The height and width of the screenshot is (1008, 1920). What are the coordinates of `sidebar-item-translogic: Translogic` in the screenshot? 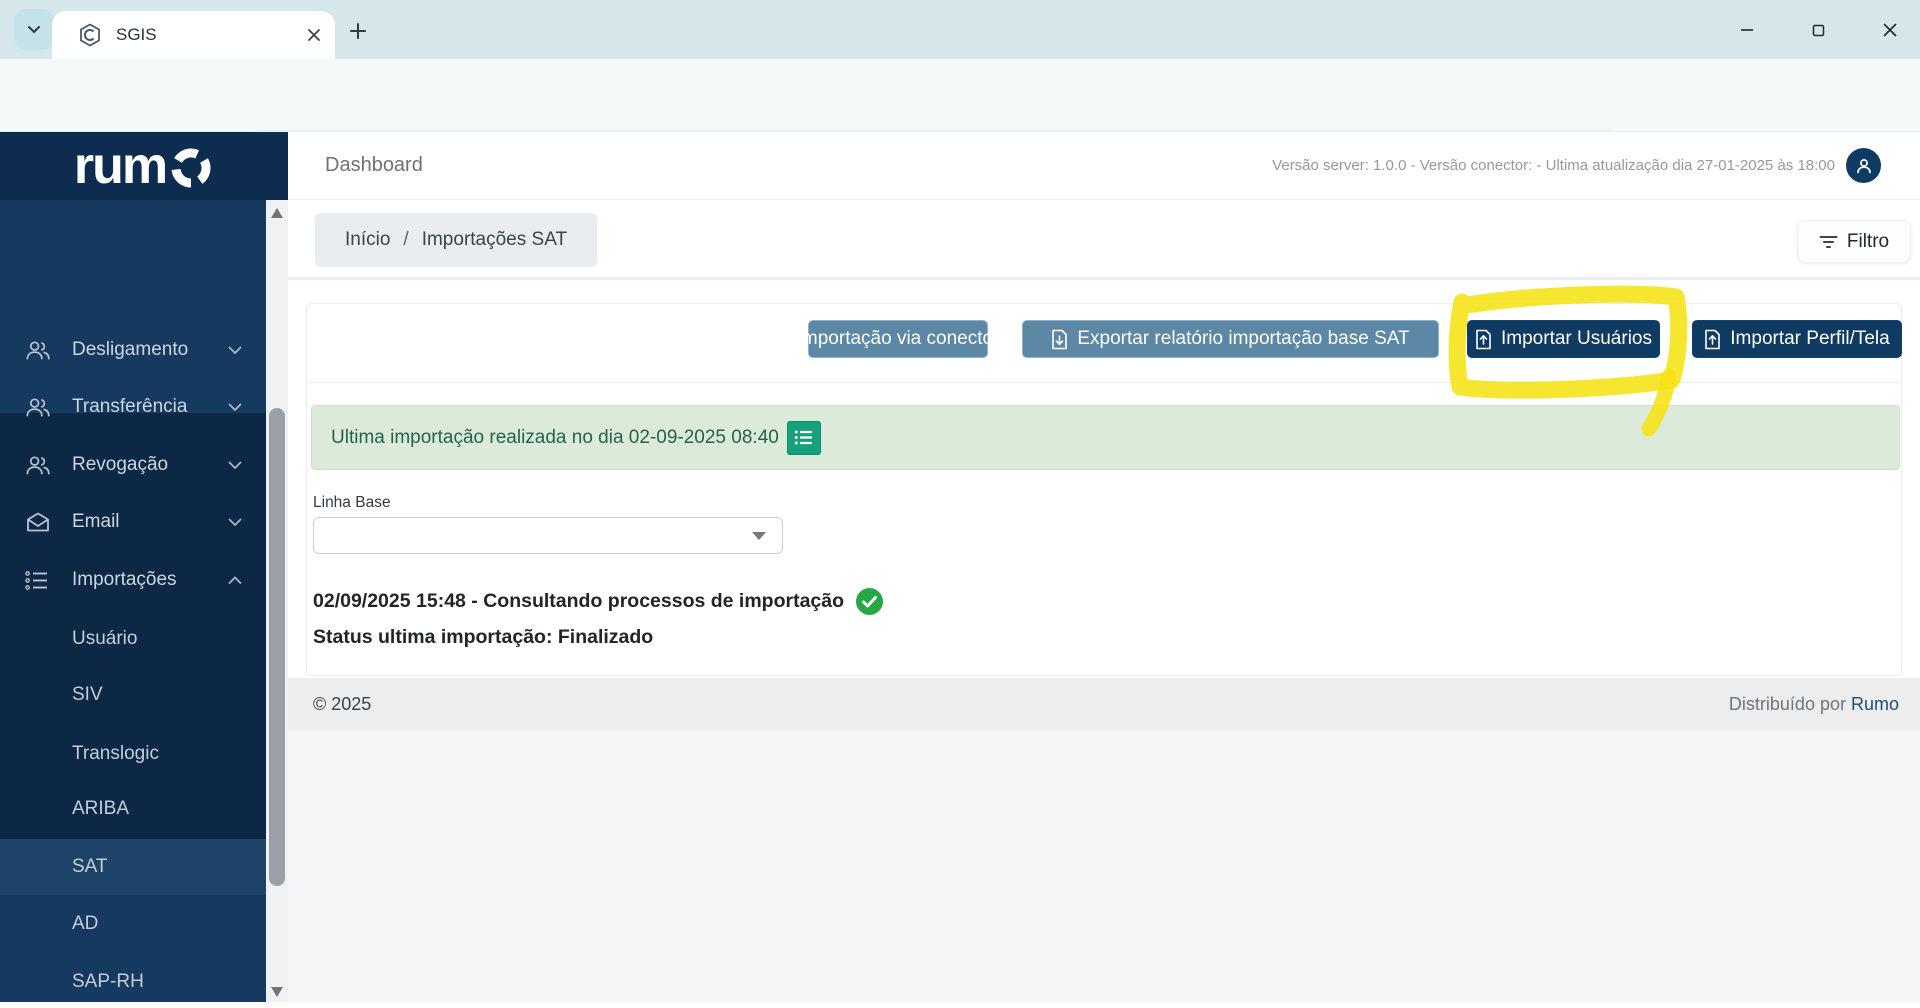 It's located at (133, 754).